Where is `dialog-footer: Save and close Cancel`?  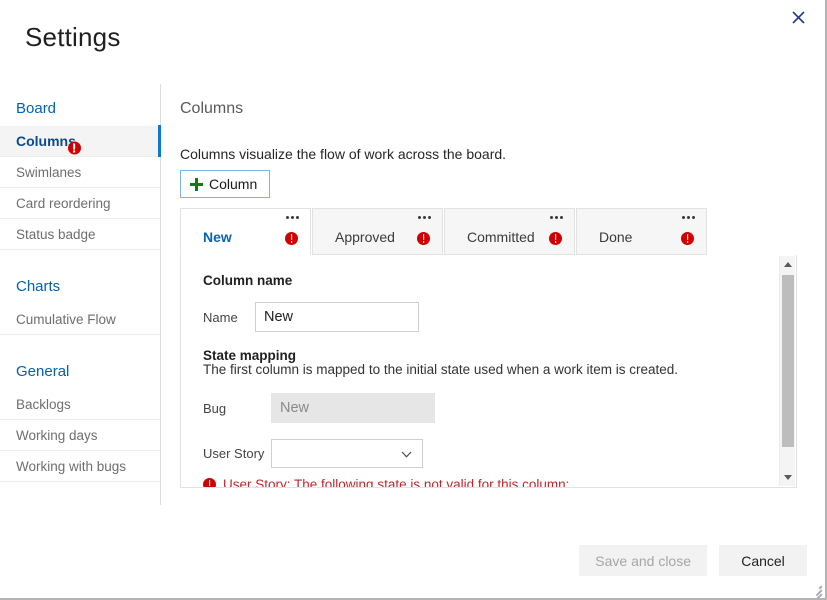
dialog-footer: Save and close Cancel is located at coordinates (693, 560).